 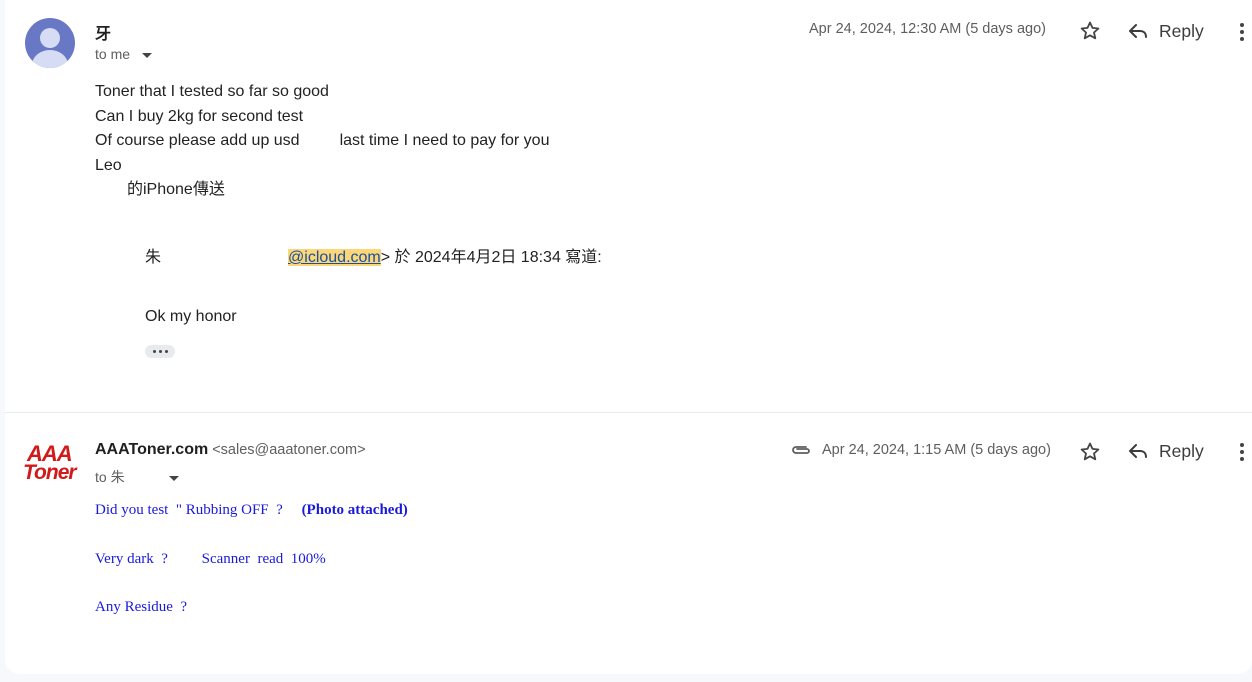 I want to click on sender-logo: AAA Toner, so click(x=51, y=464).